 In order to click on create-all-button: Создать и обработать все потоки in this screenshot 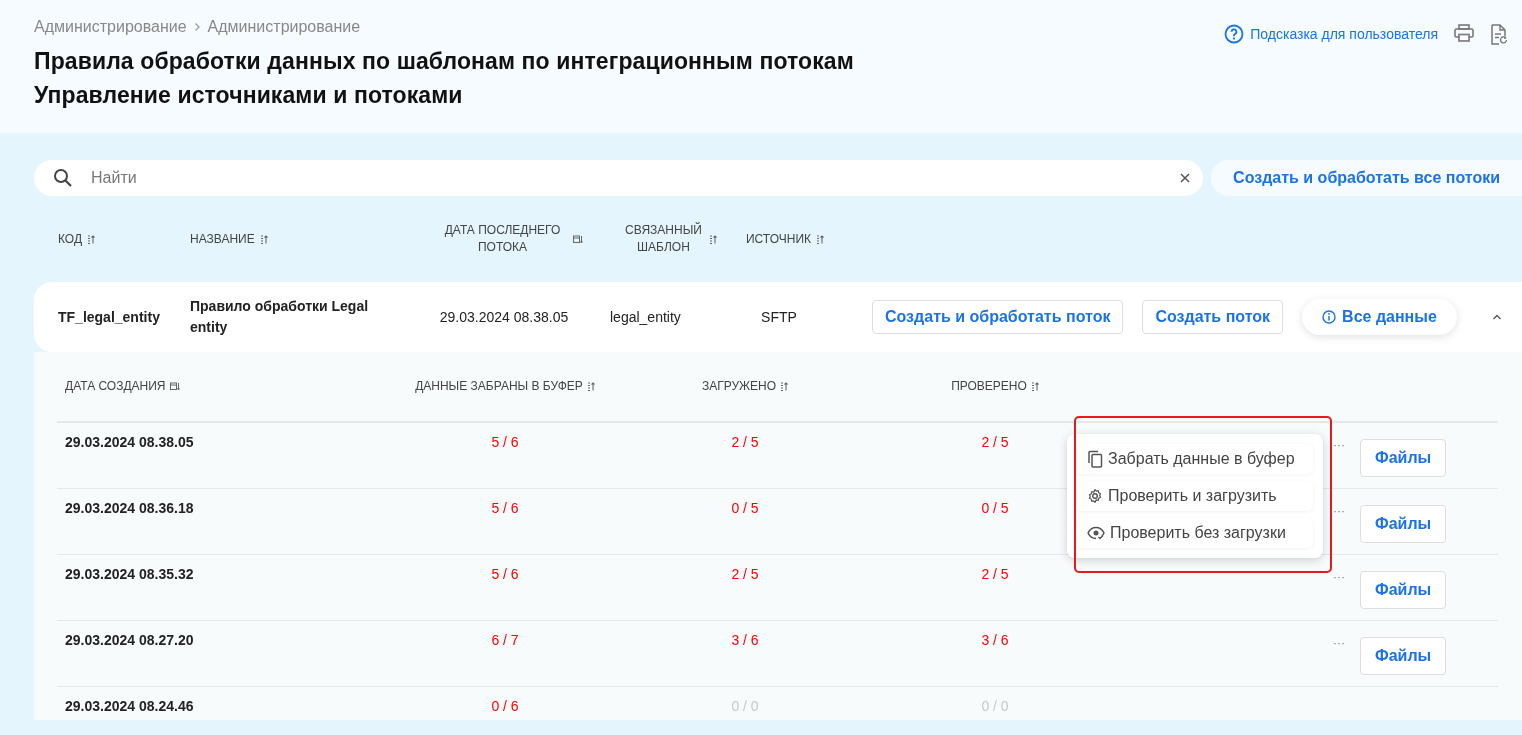, I will do `click(1366, 178)`.